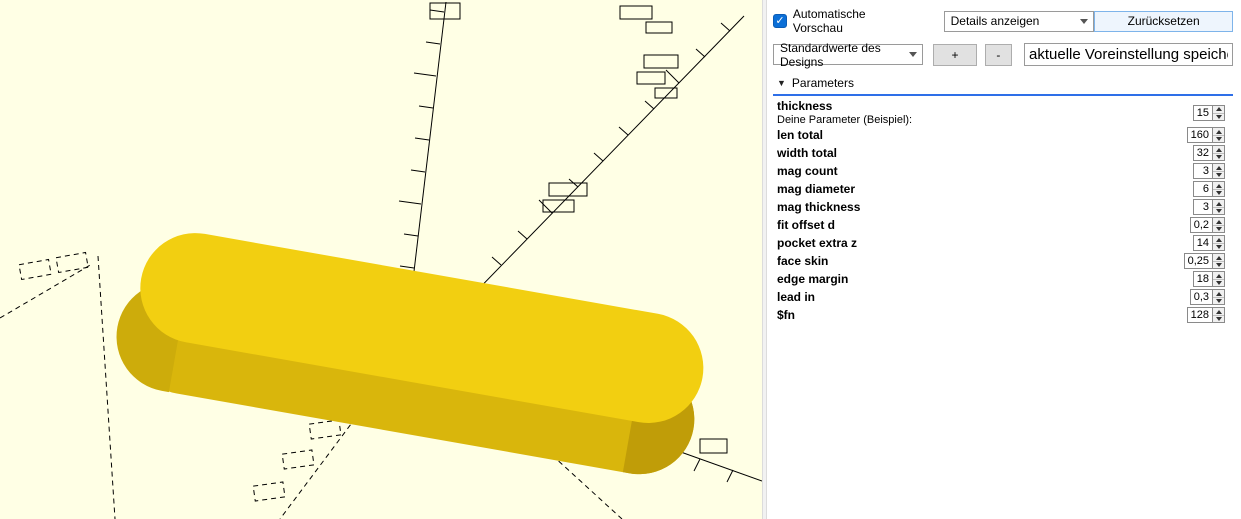  Describe the element at coordinates (786, 315) in the screenshot. I see `param-label: $fn` at that location.